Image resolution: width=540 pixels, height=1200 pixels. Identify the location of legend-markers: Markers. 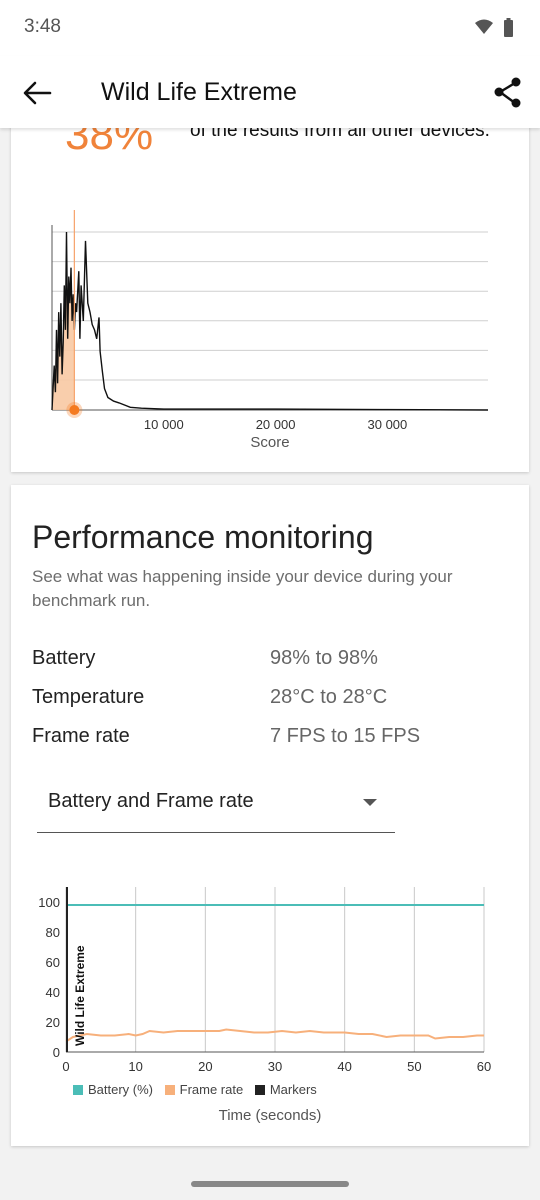
(285, 1089).